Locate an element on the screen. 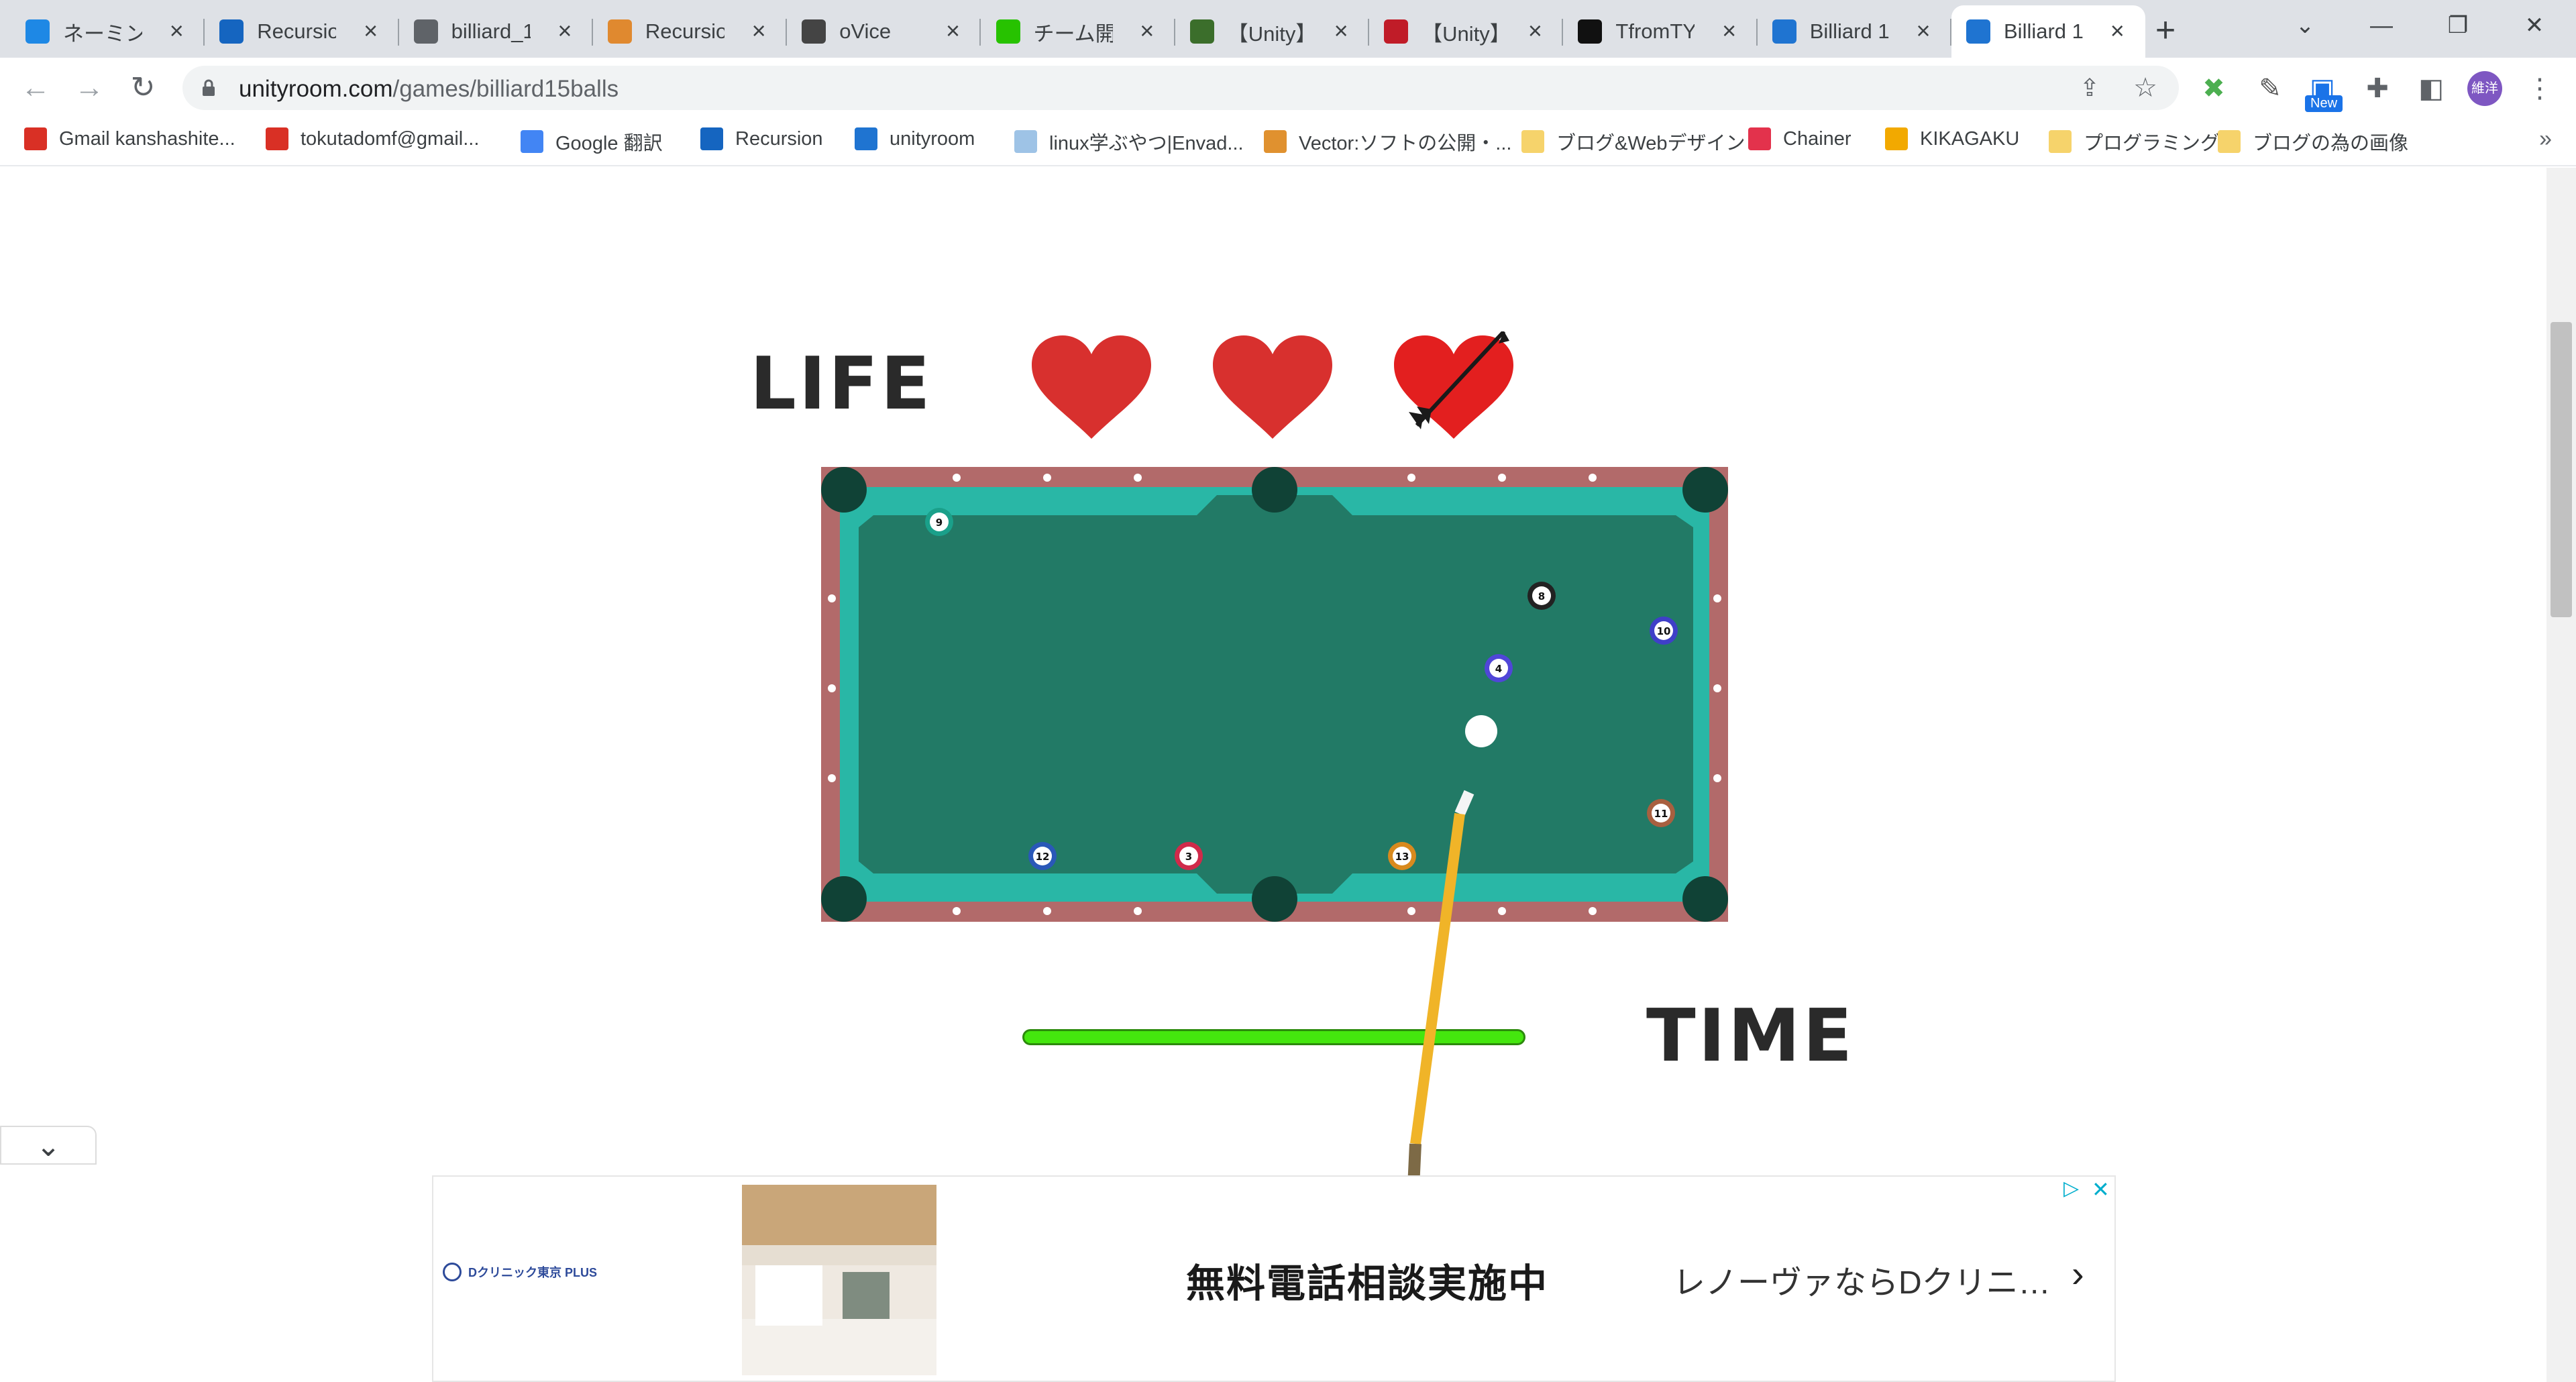 This screenshot has height=1382, width=2576. ad-choices-icon: ▷ is located at coordinates (2071, 1188).